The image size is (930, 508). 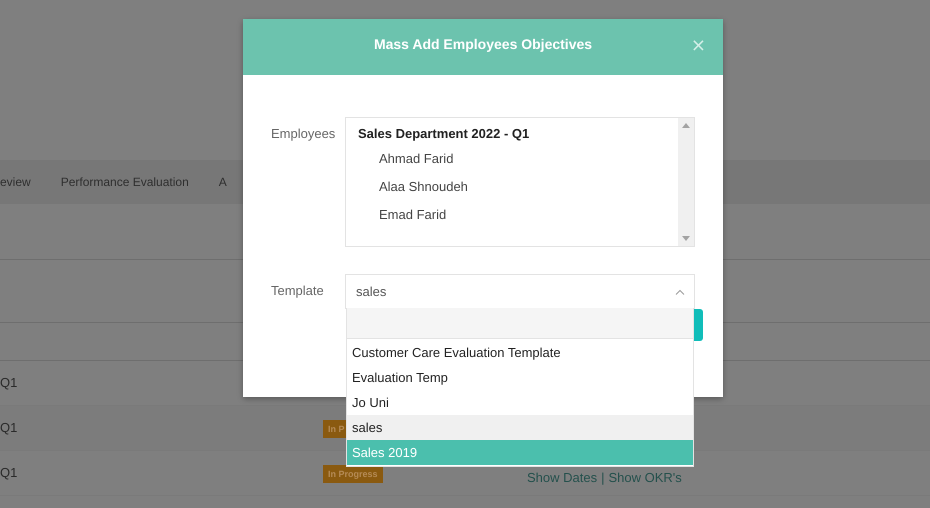 I want to click on search-field, so click(x=520, y=323).